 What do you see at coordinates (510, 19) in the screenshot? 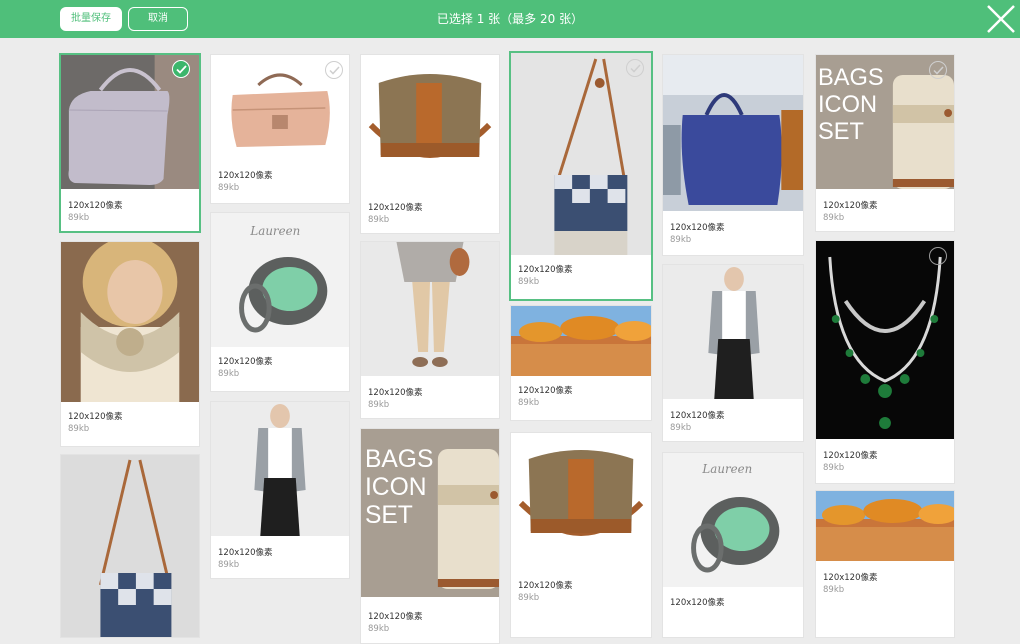
I see `top-bar: 已选择 1 张（最多 20 张） 批量保存 取消` at bounding box center [510, 19].